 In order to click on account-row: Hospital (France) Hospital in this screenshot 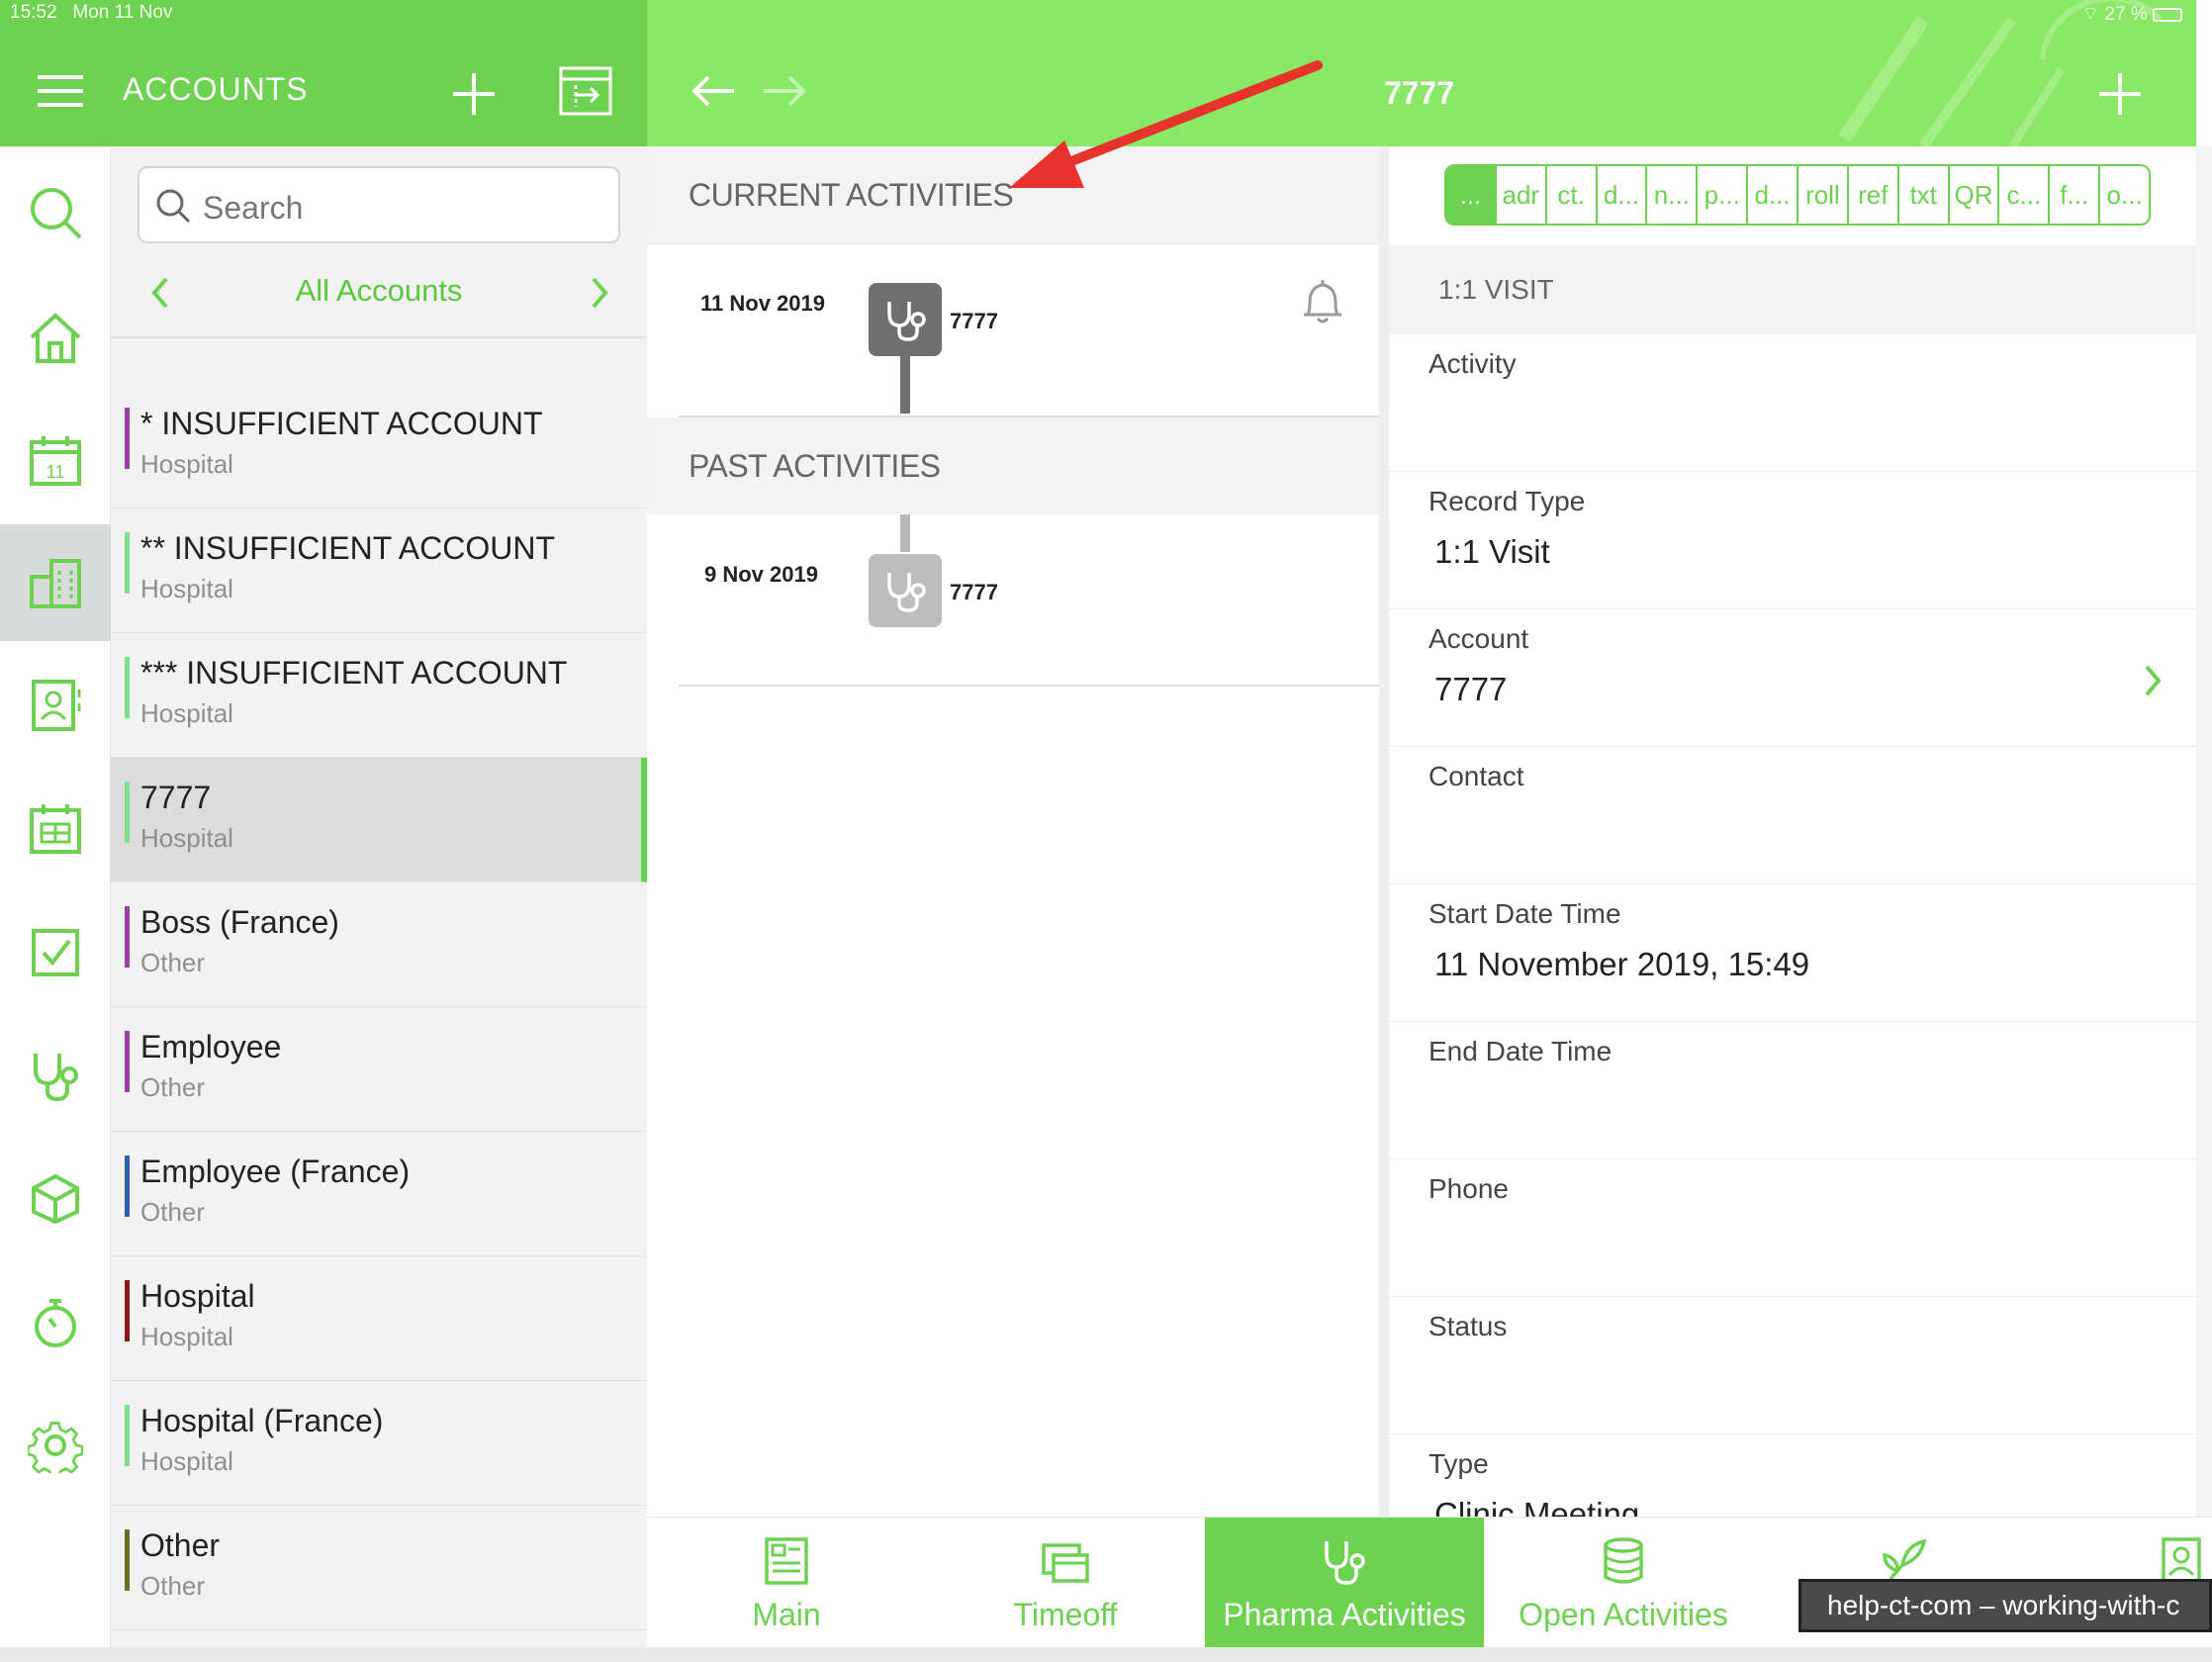, I will do `click(379, 1443)`.